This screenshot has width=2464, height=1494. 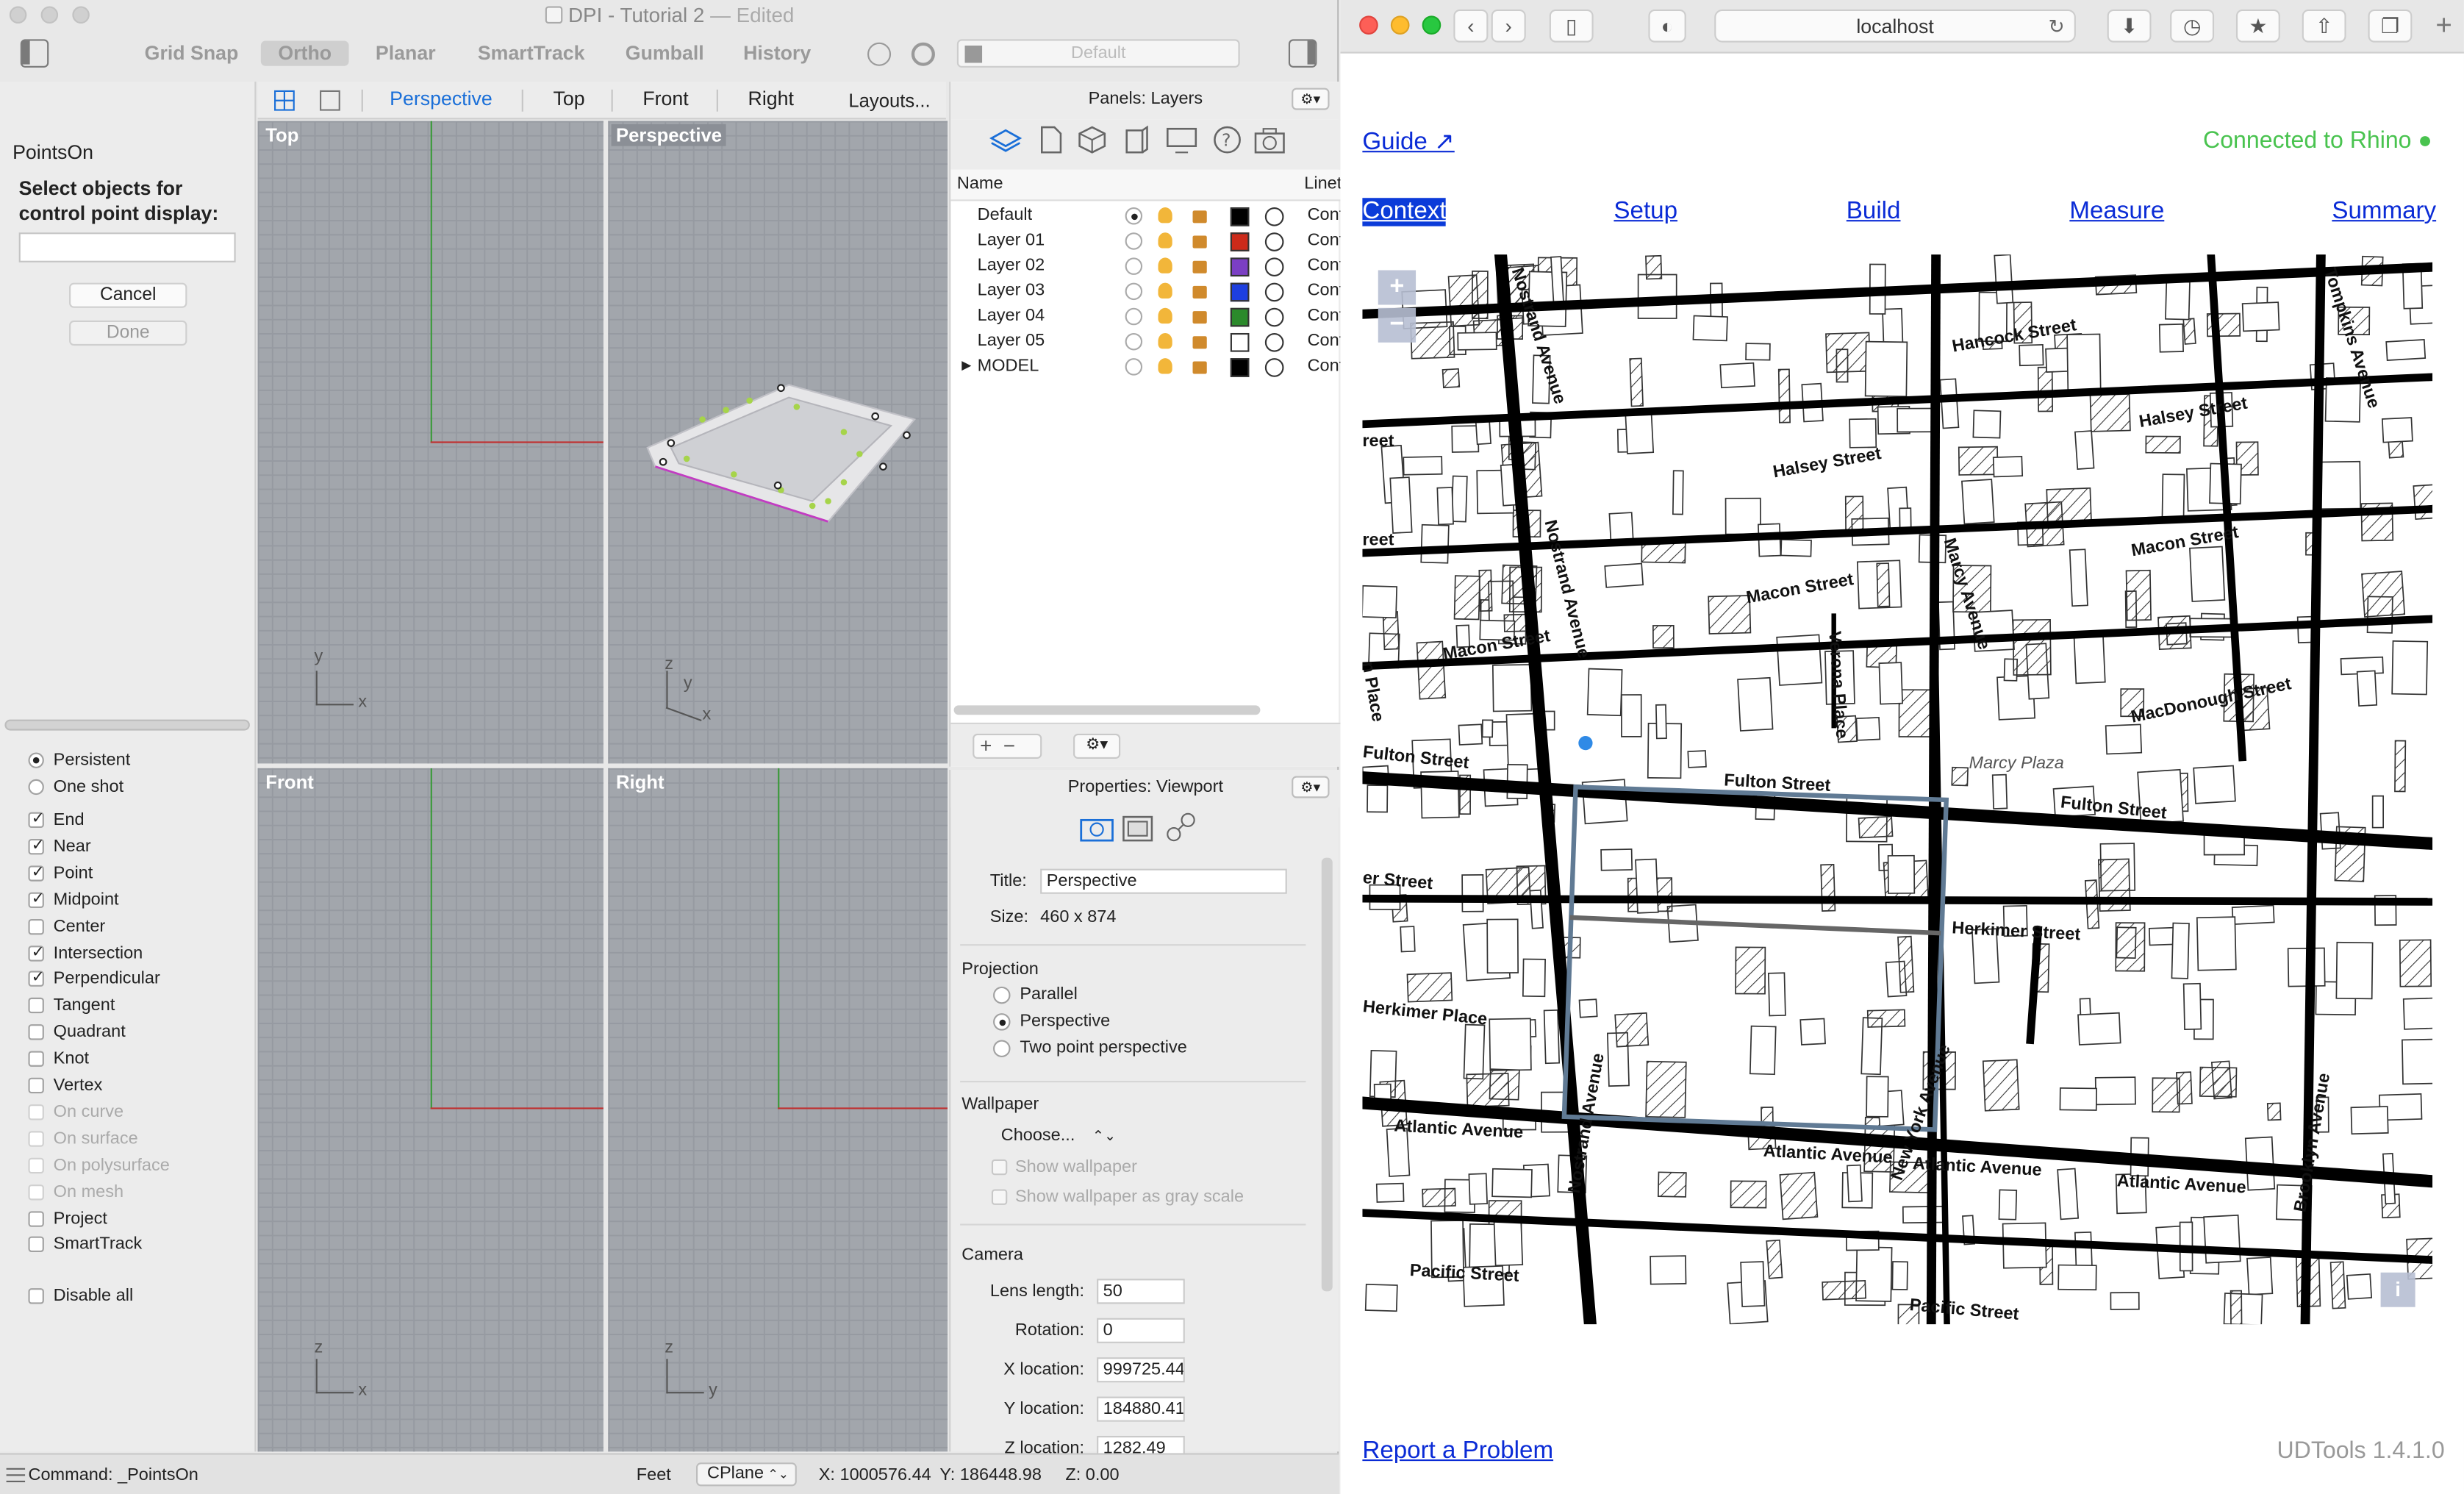 I want to click on tab-top: Top, so click(x=569, y=99).